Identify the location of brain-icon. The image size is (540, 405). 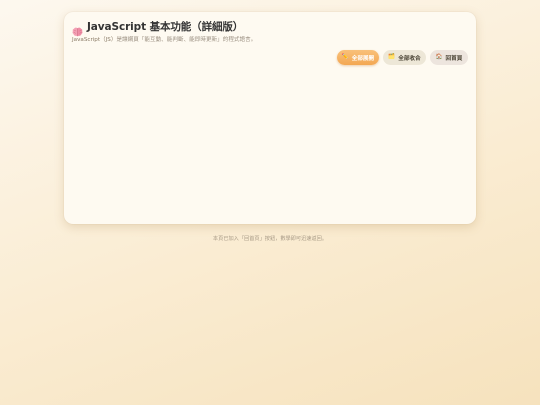
(77, 29).